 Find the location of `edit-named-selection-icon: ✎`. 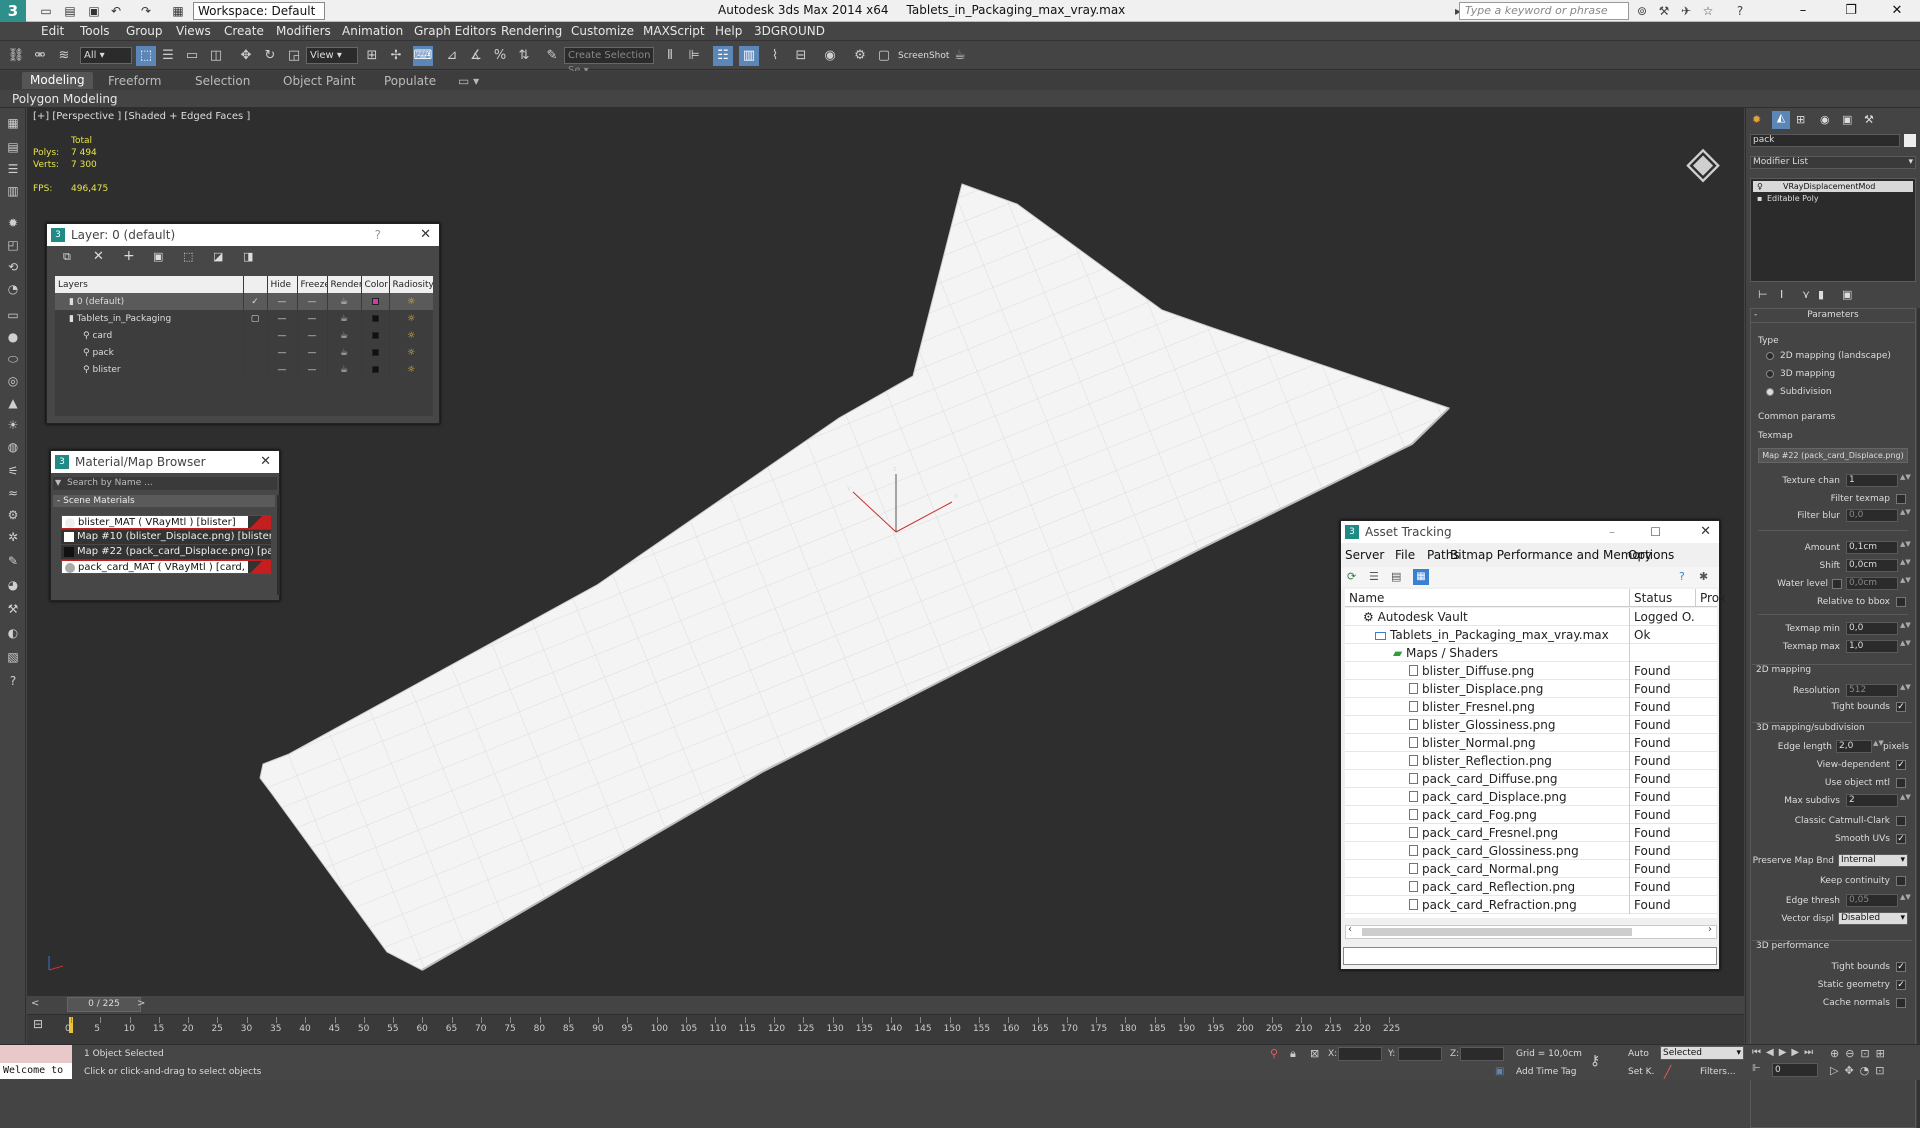

edit-named-selection-icon: ✎ is located at coordinates (552, 56).